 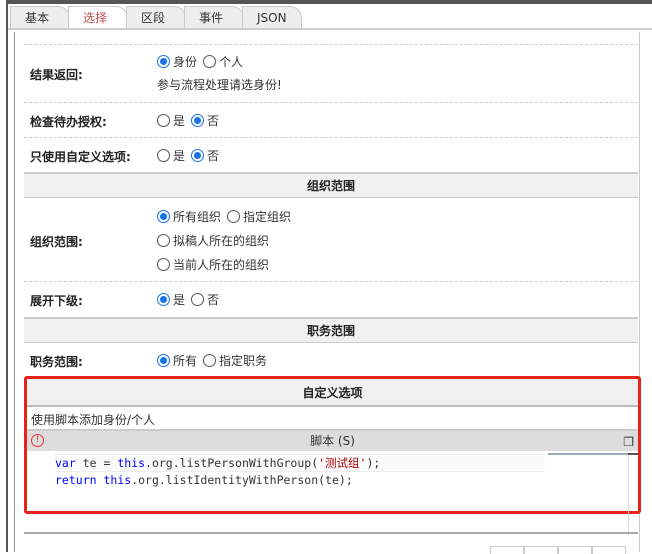 I want to click on custom-description: 使用脚本添加身份/个人, so click(x=332, y=419).